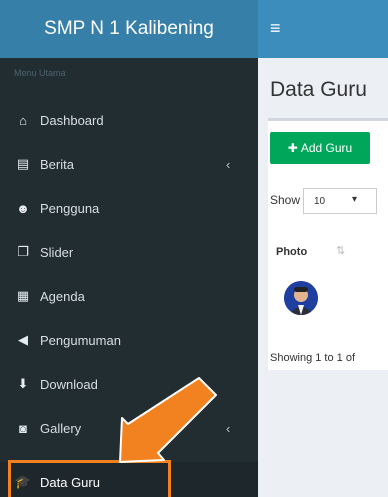 This screenshot has width=388, height=497. What do you see at coordinates (129, 340) in the screenshot?
I see `sidebar-item-pengumuman: ◀ Pengumuman` at bounding box center [129, 340].